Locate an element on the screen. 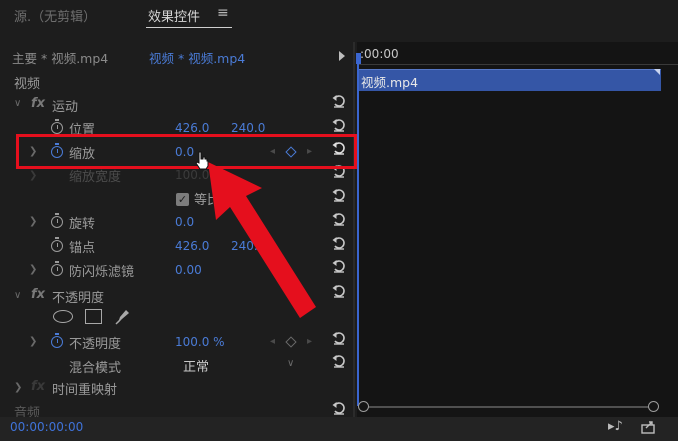  active-tab-indicator is located at coordinates (189, 27).